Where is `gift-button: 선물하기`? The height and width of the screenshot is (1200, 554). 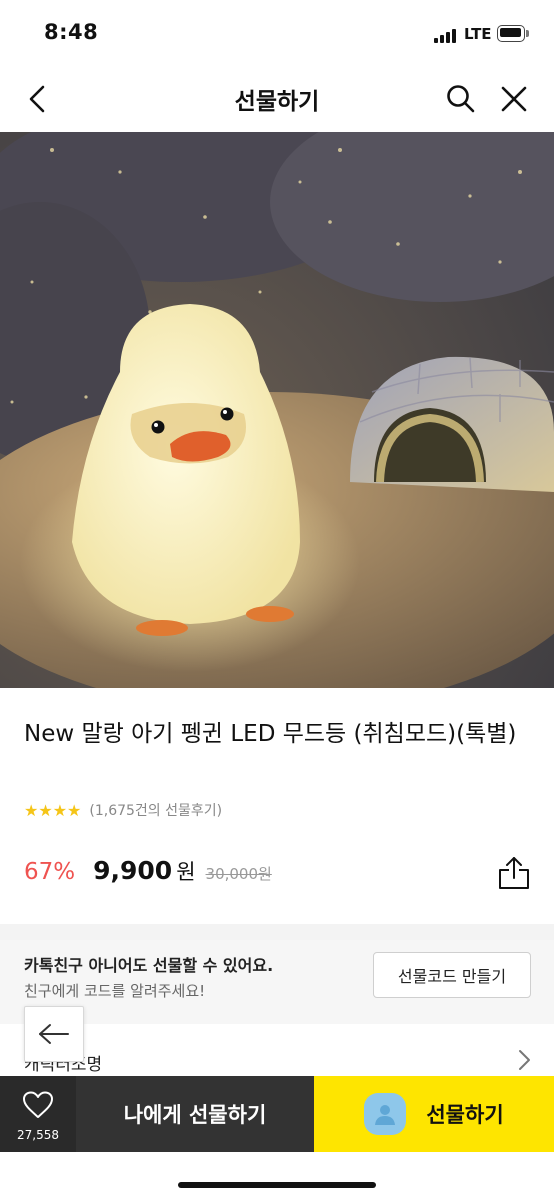
gift-button: 선물하기 is located at coordinates (434, 1114).